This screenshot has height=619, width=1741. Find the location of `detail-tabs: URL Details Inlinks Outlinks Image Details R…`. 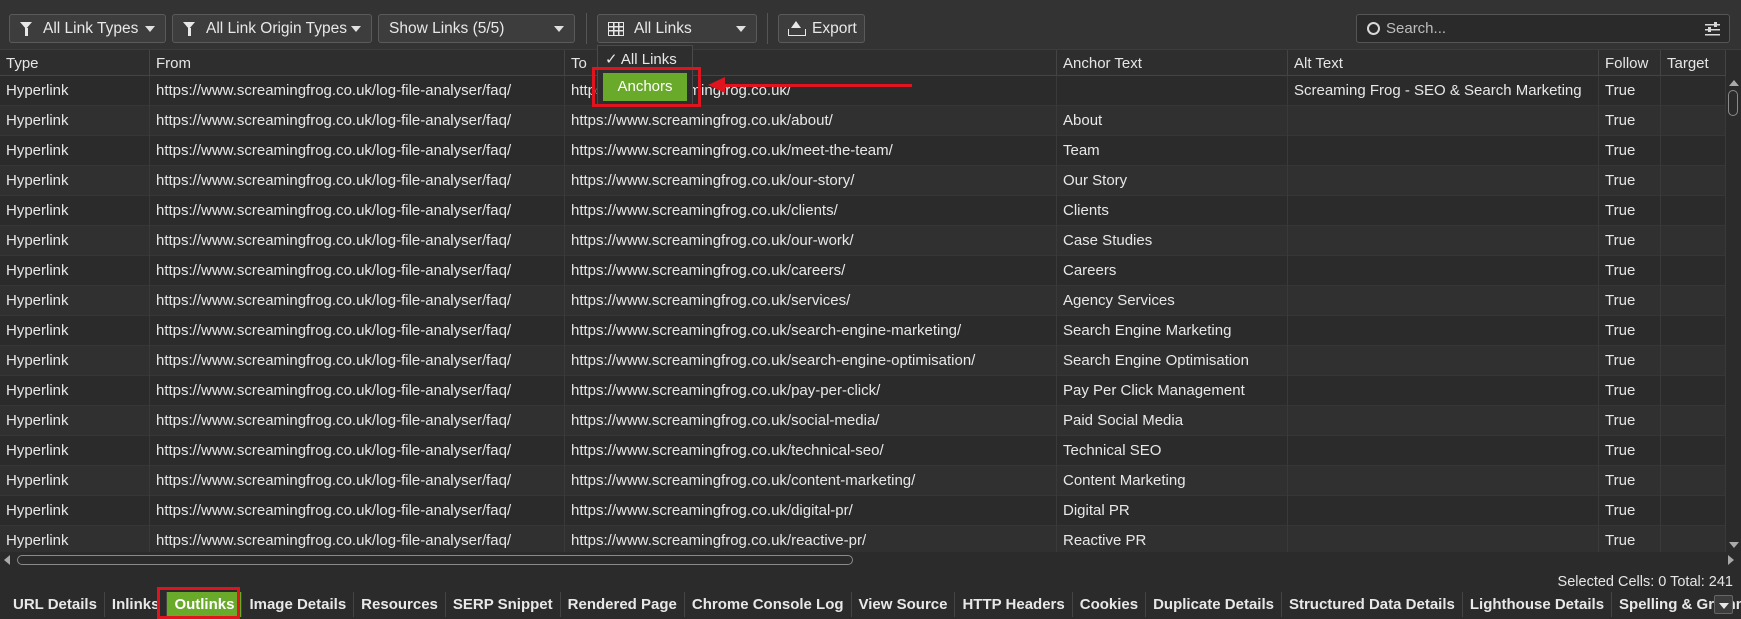

detail-tabs: URL Details Inlinks Outlinks Image Details R… is located at coordinates (870, 604).